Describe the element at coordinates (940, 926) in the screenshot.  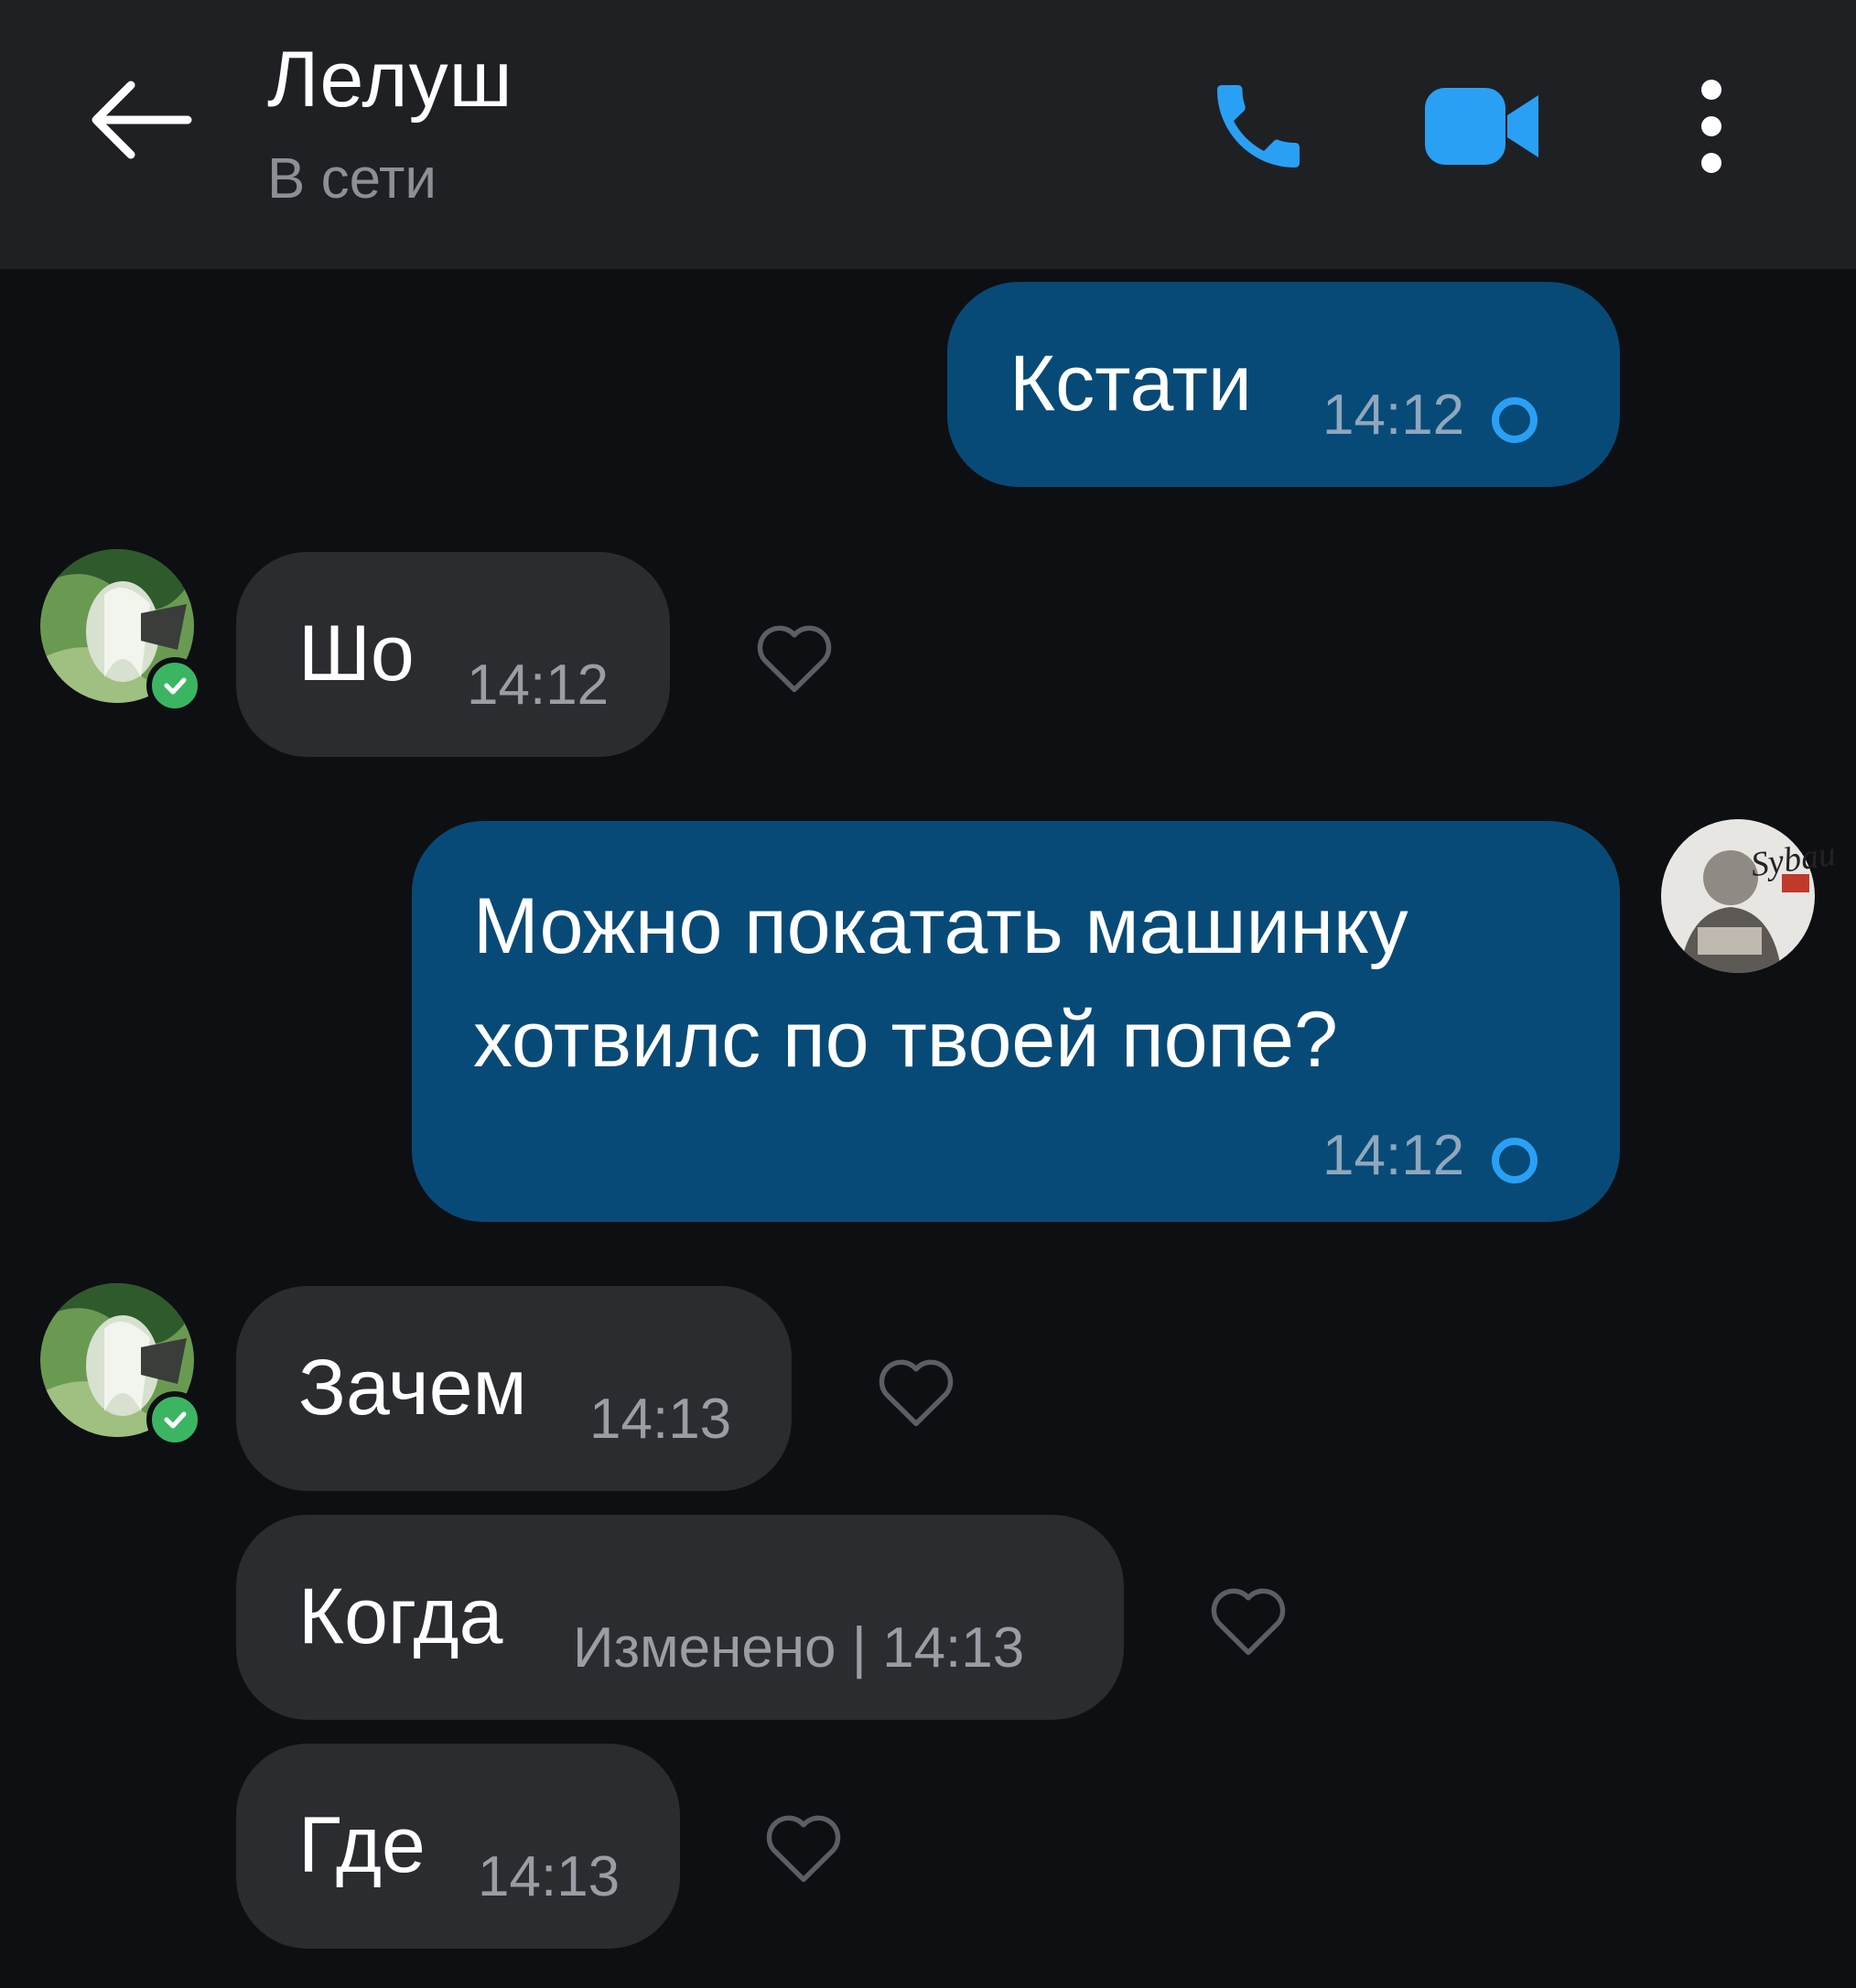
I see `message-text-line-1: Можно покатать машинку` at that location.